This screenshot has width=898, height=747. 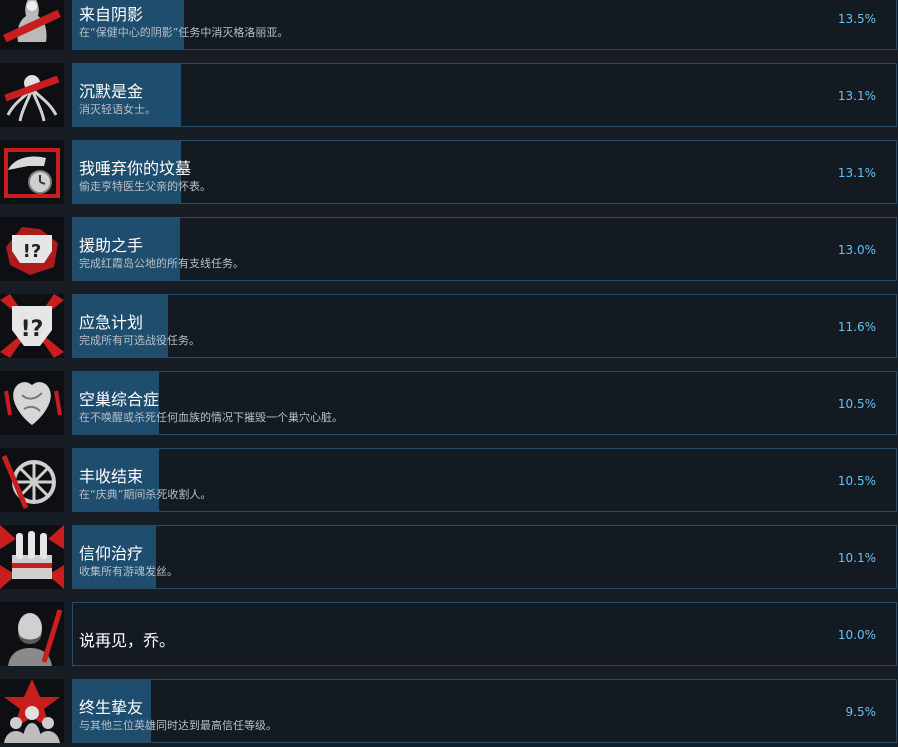 What do you see at coordinates (161, 263) in the screenshot?
I see `achievement-description: 完成红霞岛公地的所有支线任务。` at bounding box center [161, 263].